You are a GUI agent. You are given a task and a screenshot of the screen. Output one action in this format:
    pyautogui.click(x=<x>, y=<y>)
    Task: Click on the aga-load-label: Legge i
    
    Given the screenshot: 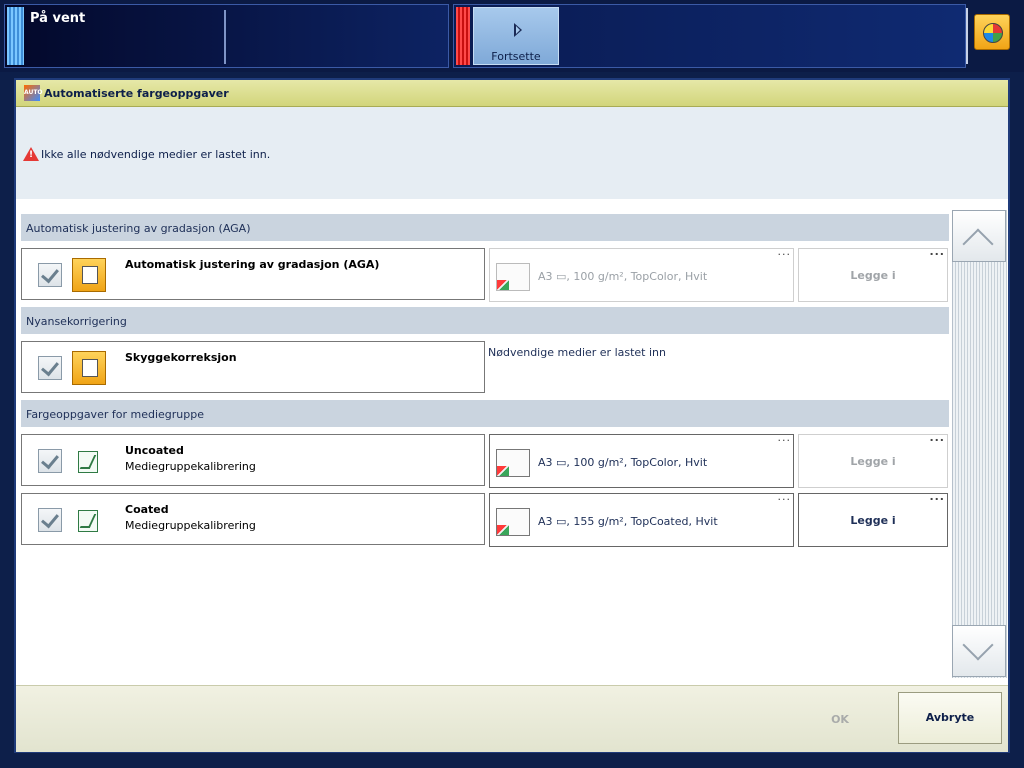 What is the action you would take?
    pyautogui.click(x=873, y=275)
    